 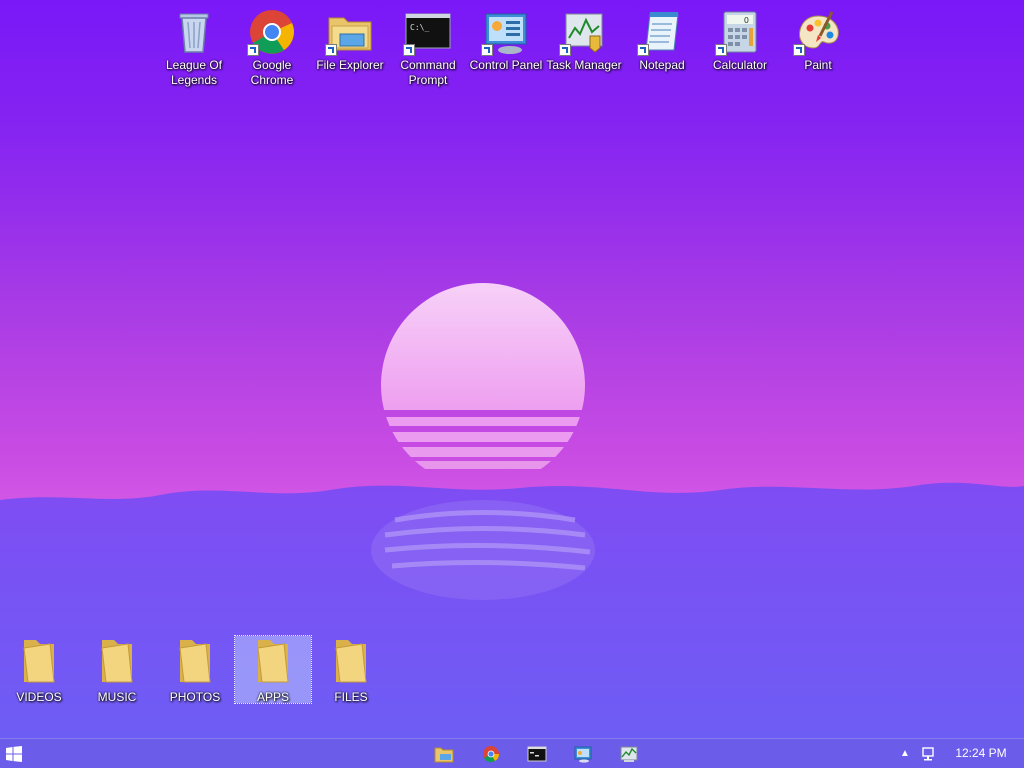 I want to click on start-button, so click(x=14, y=754).